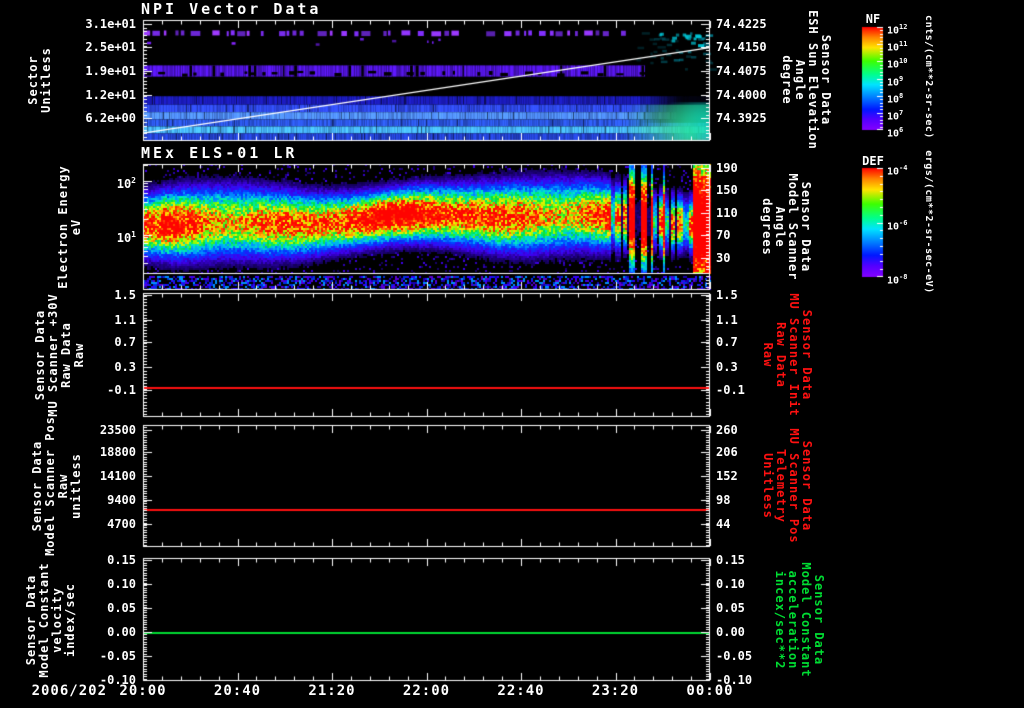 The image size is (1024, 708). What do you see at coordinates (110, 47) in the screenshot?
I see `y-tick-label-left: 2.5e+01` at bounding box center [110, 47].